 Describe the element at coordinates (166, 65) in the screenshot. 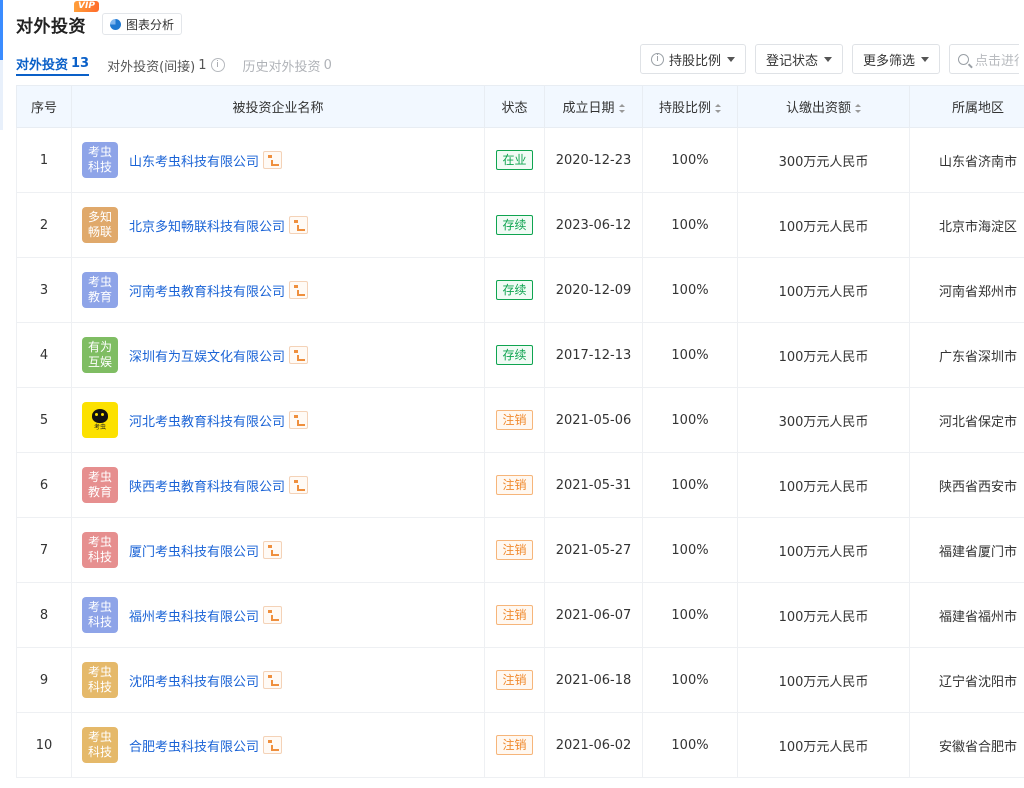

I see `tab-indirect-investment: 对外投资(间接) 1 i` at that location.